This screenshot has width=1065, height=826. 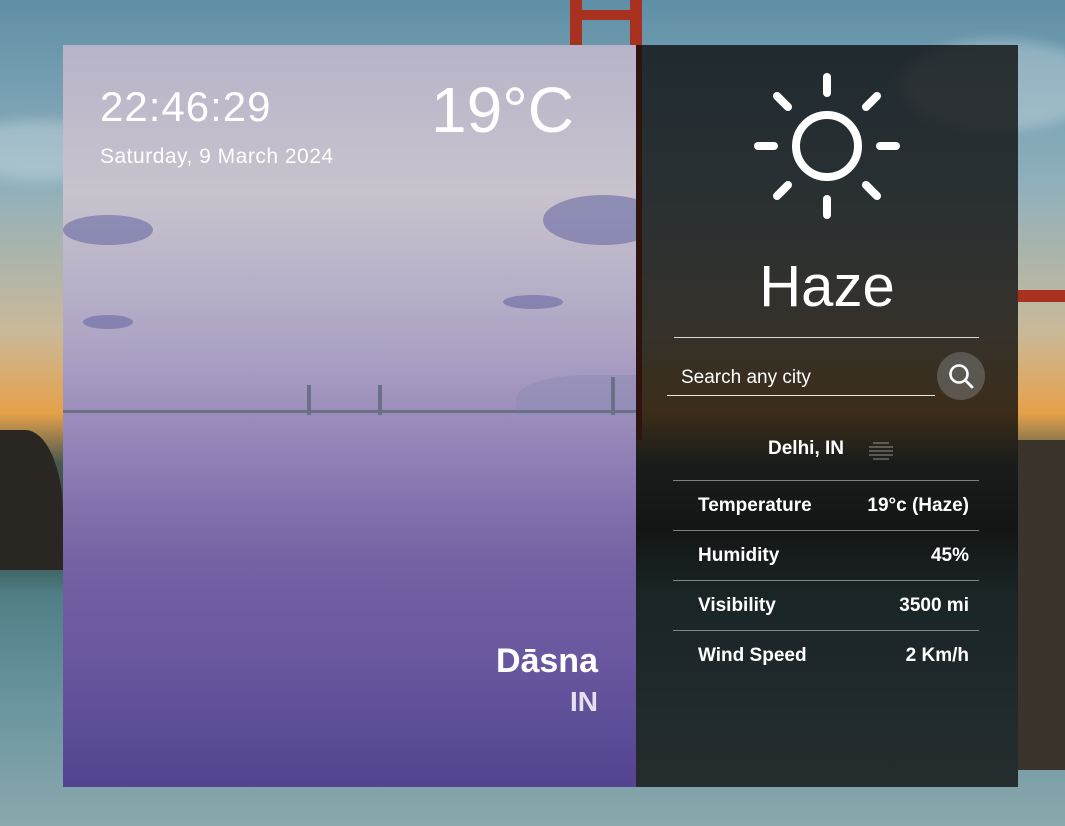 What do you see at coordinates (502, 110) in the screenshot?
I see `current-temperature: 19°C` at bounding box center [502, 110].